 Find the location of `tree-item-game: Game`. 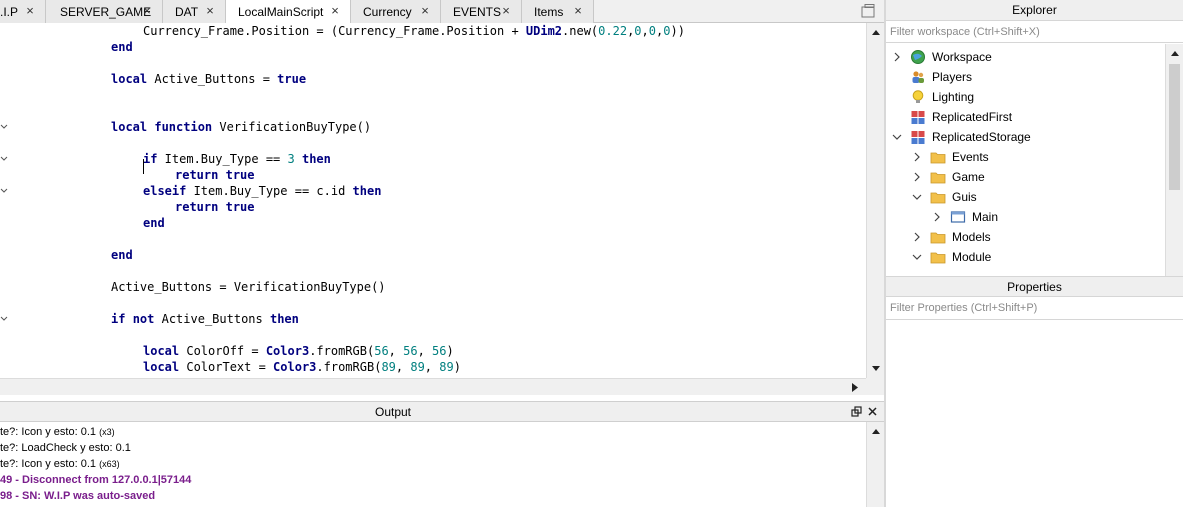

tree-item-game: Game is located at coordinates (1025, 177).